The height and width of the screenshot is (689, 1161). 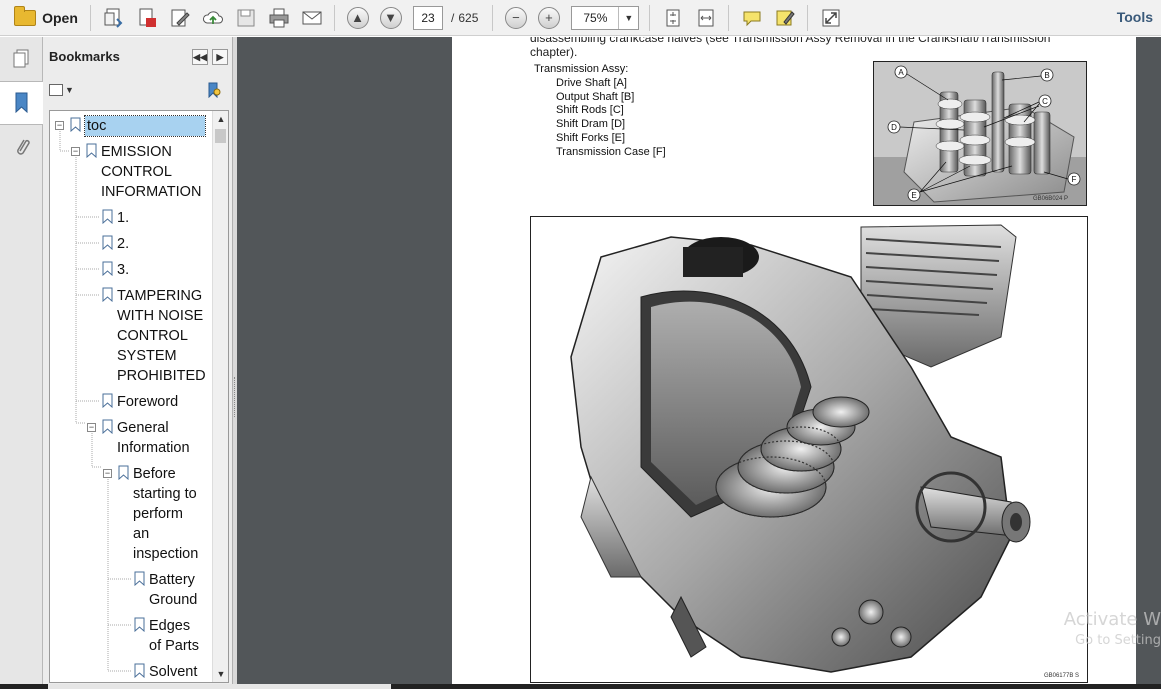 What do you see at coordinates (1046, 75) in the screenshot?
I see `callout-label-b: B` at bounding box center [1046, 75].